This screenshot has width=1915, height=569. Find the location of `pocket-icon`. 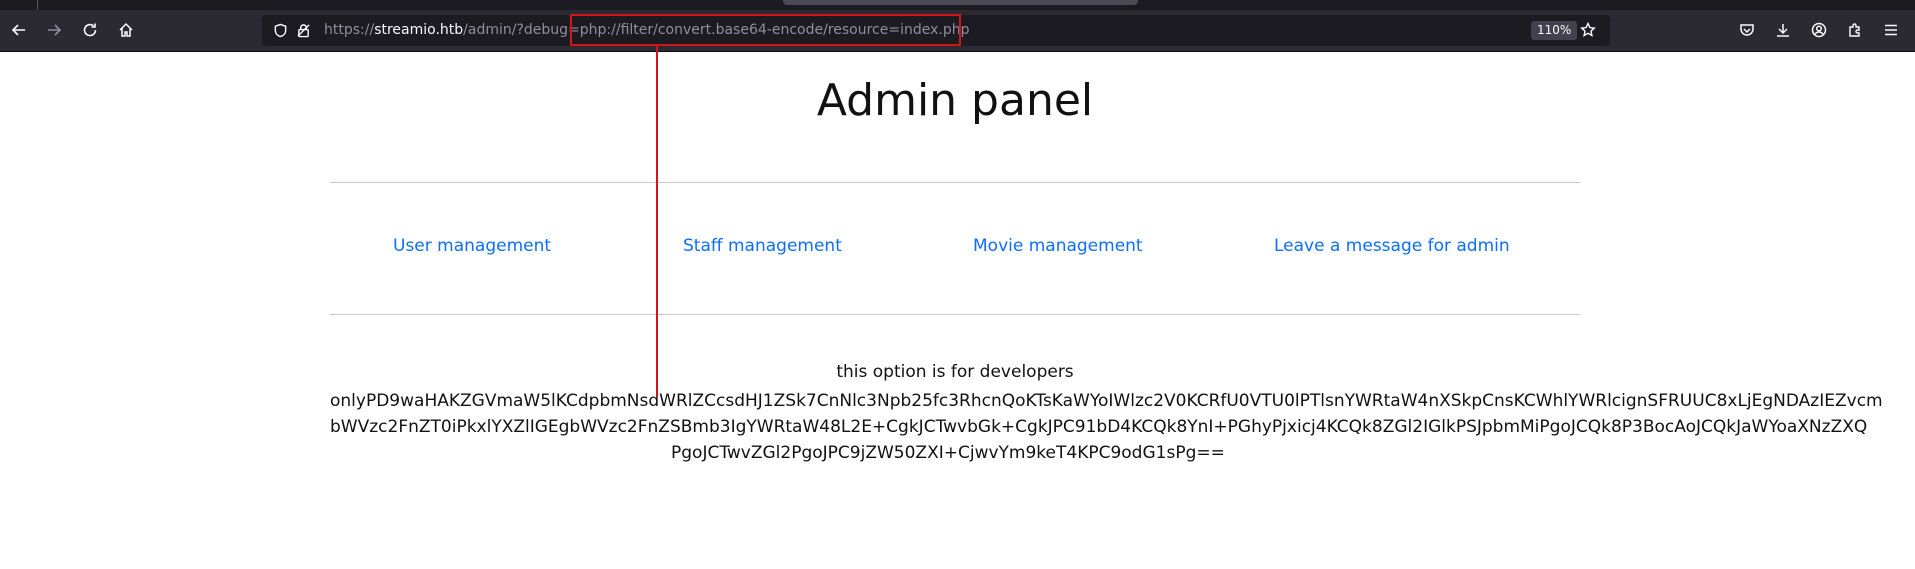

pocket-icon is located at coordinates (1747, 30).